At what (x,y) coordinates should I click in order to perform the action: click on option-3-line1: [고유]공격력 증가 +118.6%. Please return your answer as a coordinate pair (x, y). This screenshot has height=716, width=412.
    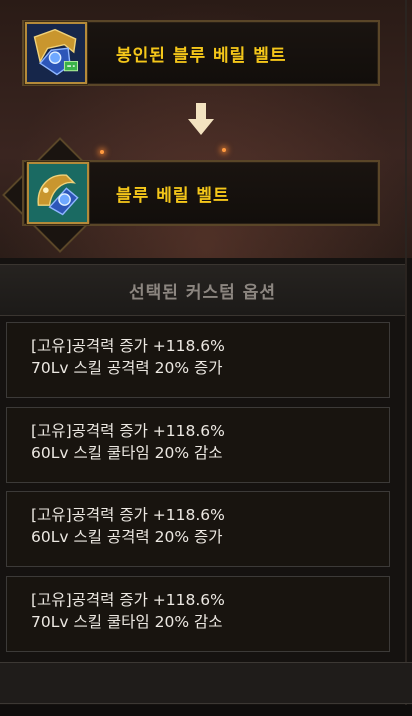
    Looking at the image, I should click on (128, 515).